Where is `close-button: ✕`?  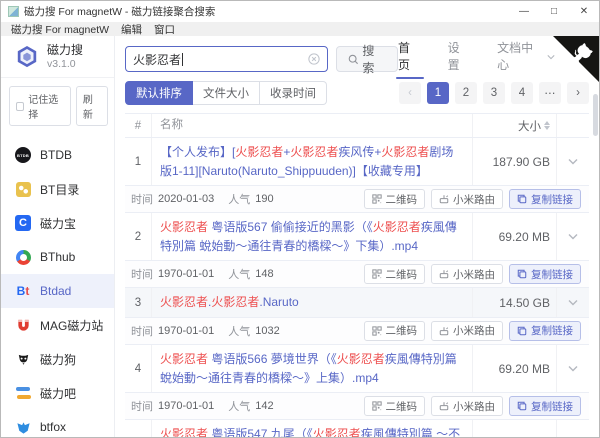
close-button: ✕ is located at coordinates (584, 11).